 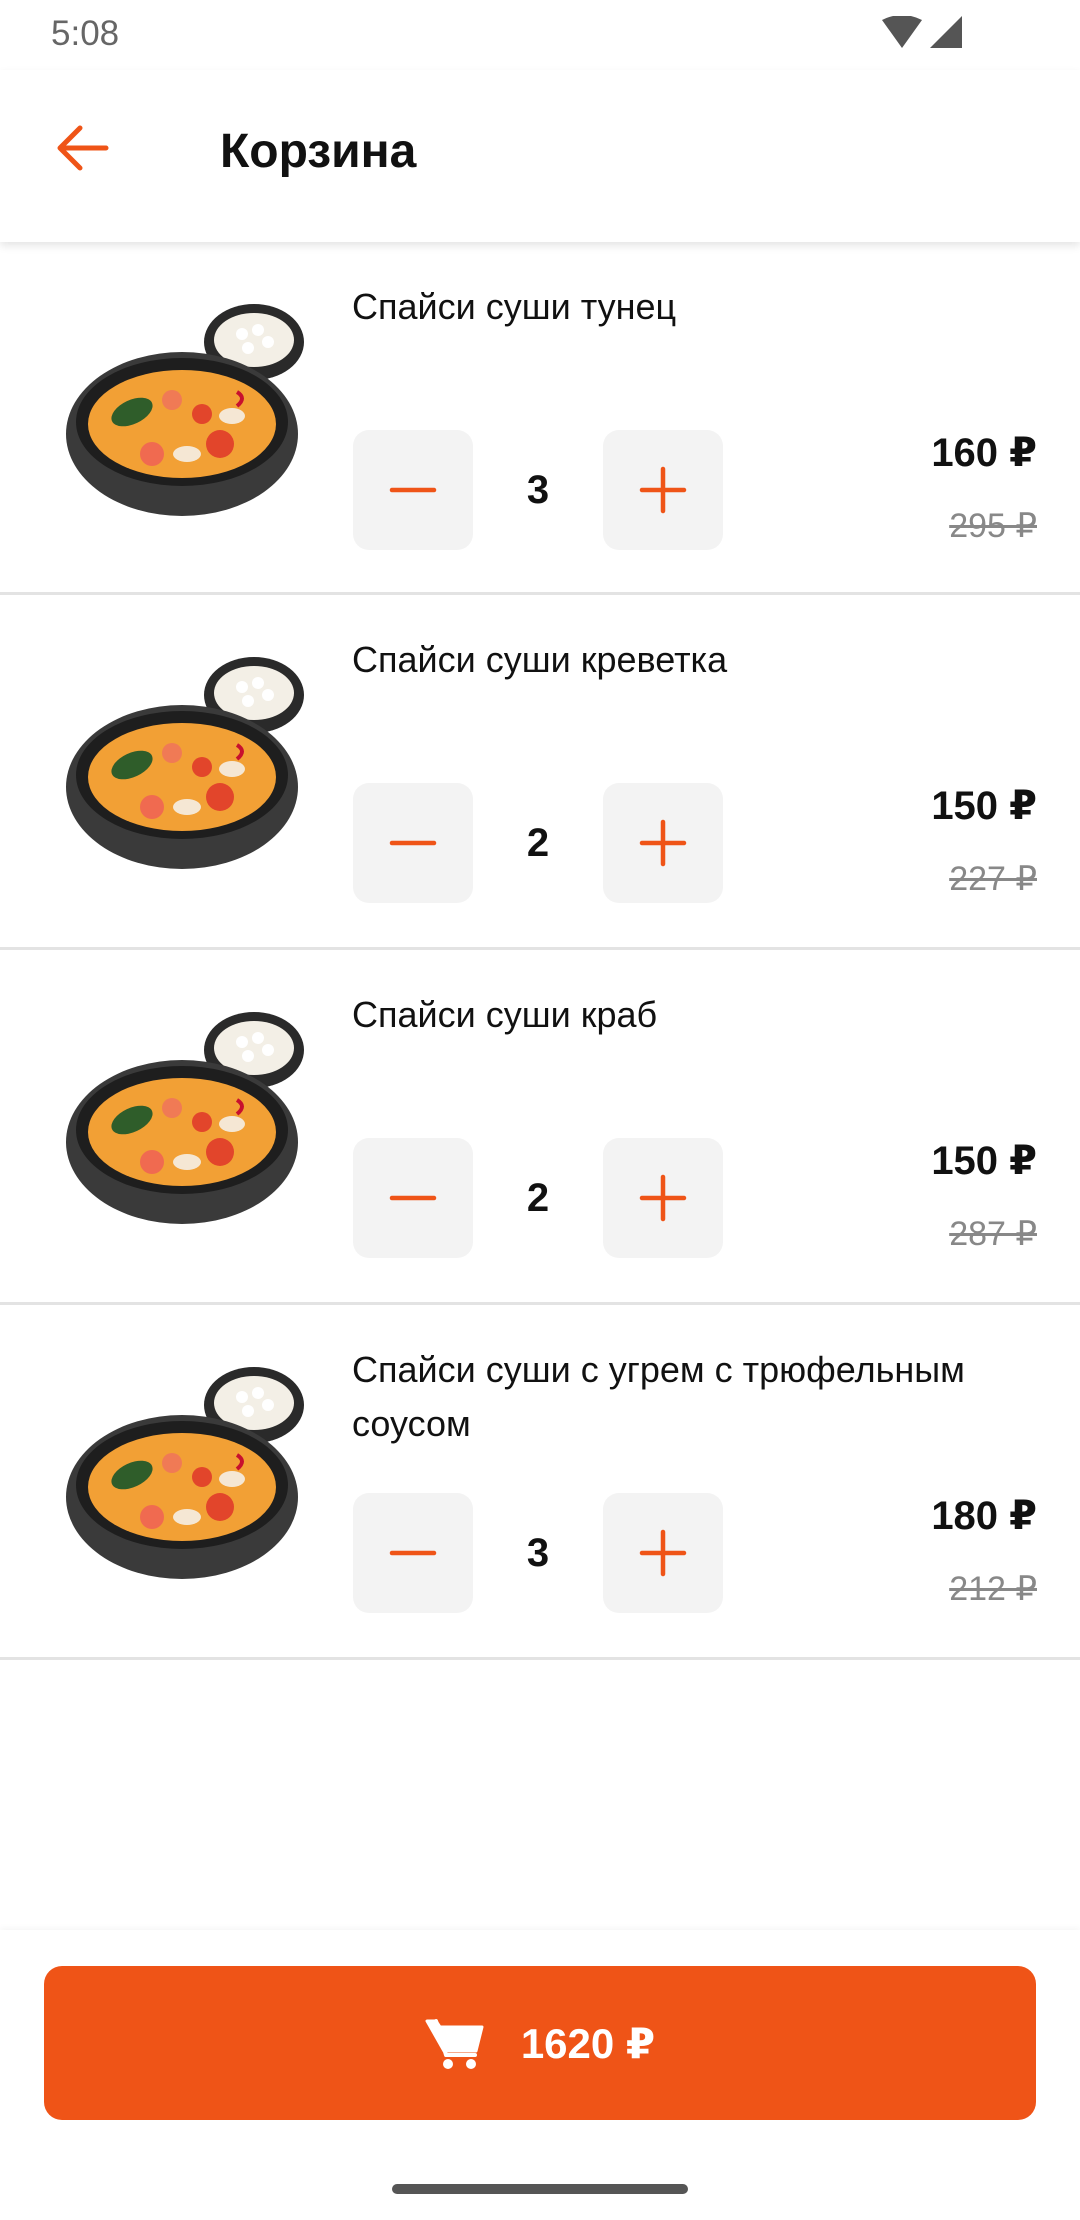 What do you see at coordinates (514, 306) in the screenshot?
I see `item-name: Спайси суши тунец` at bounding box center [514, 306].